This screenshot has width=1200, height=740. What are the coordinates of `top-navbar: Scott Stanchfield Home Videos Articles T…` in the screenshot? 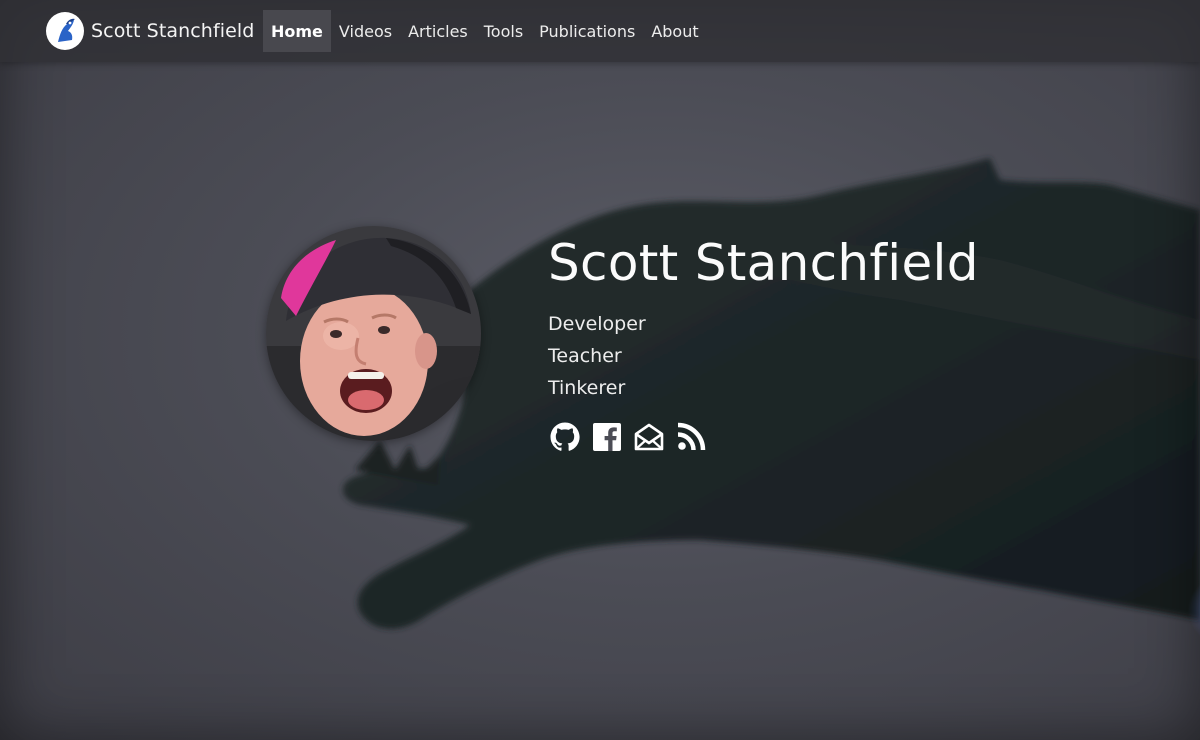 It's located at (600, 31).